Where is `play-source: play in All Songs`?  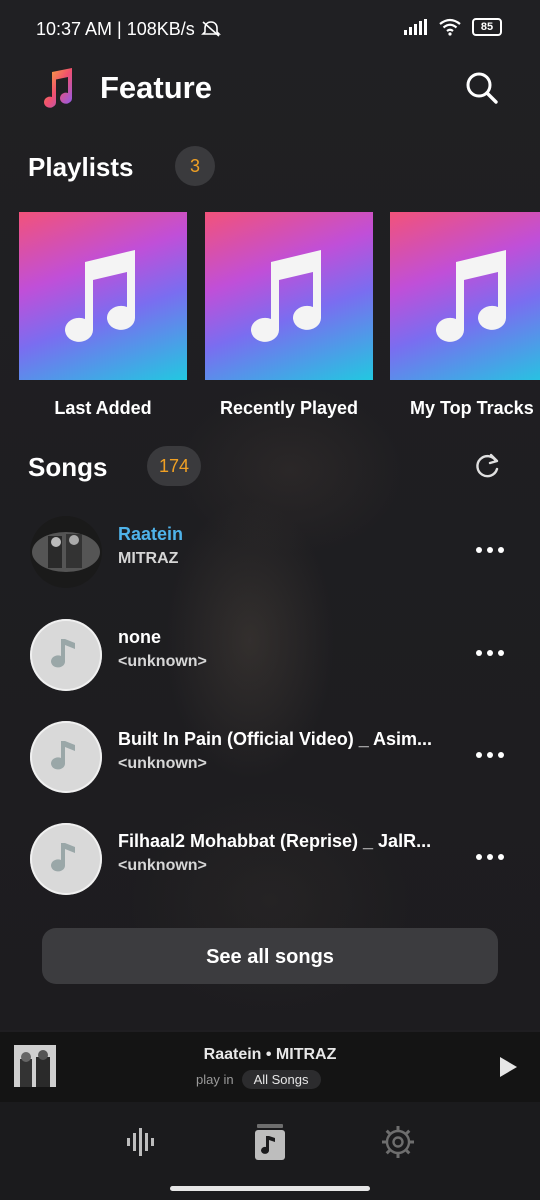
play-source: play in All Songs is located at coordinates (258, 1079).